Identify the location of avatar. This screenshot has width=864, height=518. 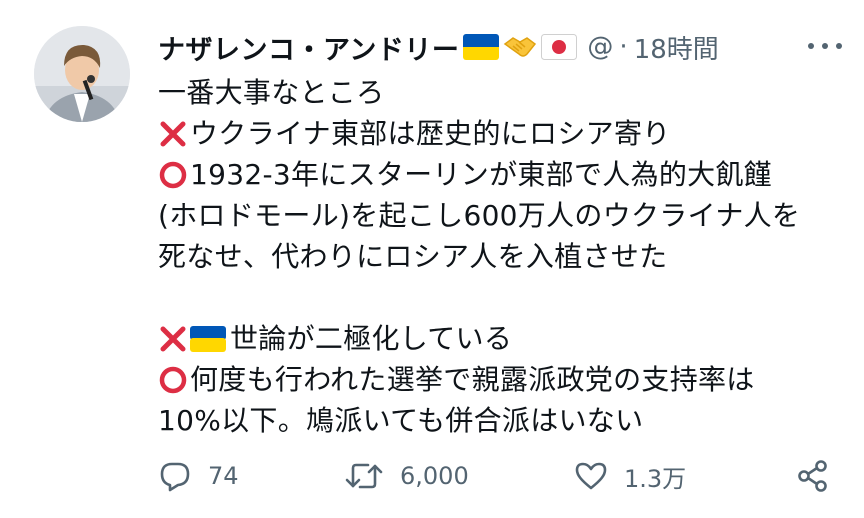
(82, 74).